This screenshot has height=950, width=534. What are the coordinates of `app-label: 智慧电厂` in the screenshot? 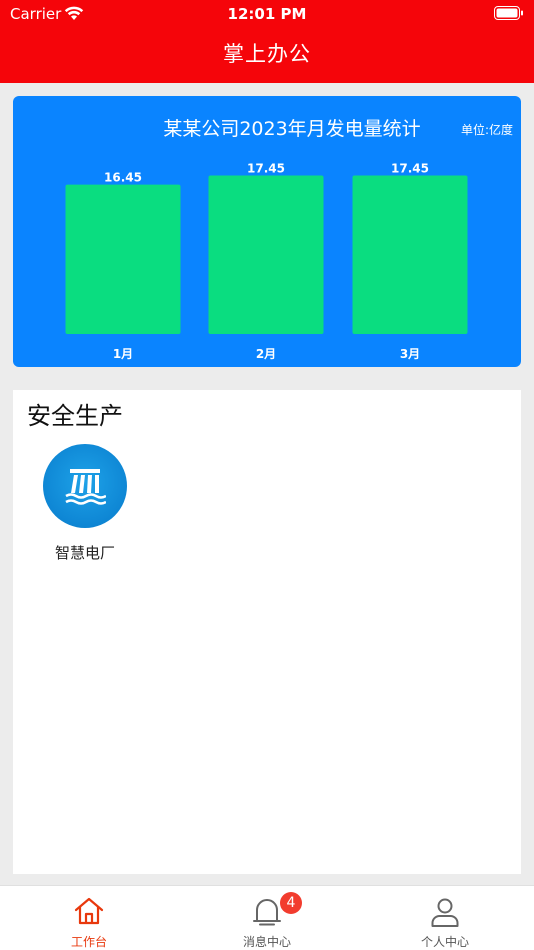 It's located at (84, 553).